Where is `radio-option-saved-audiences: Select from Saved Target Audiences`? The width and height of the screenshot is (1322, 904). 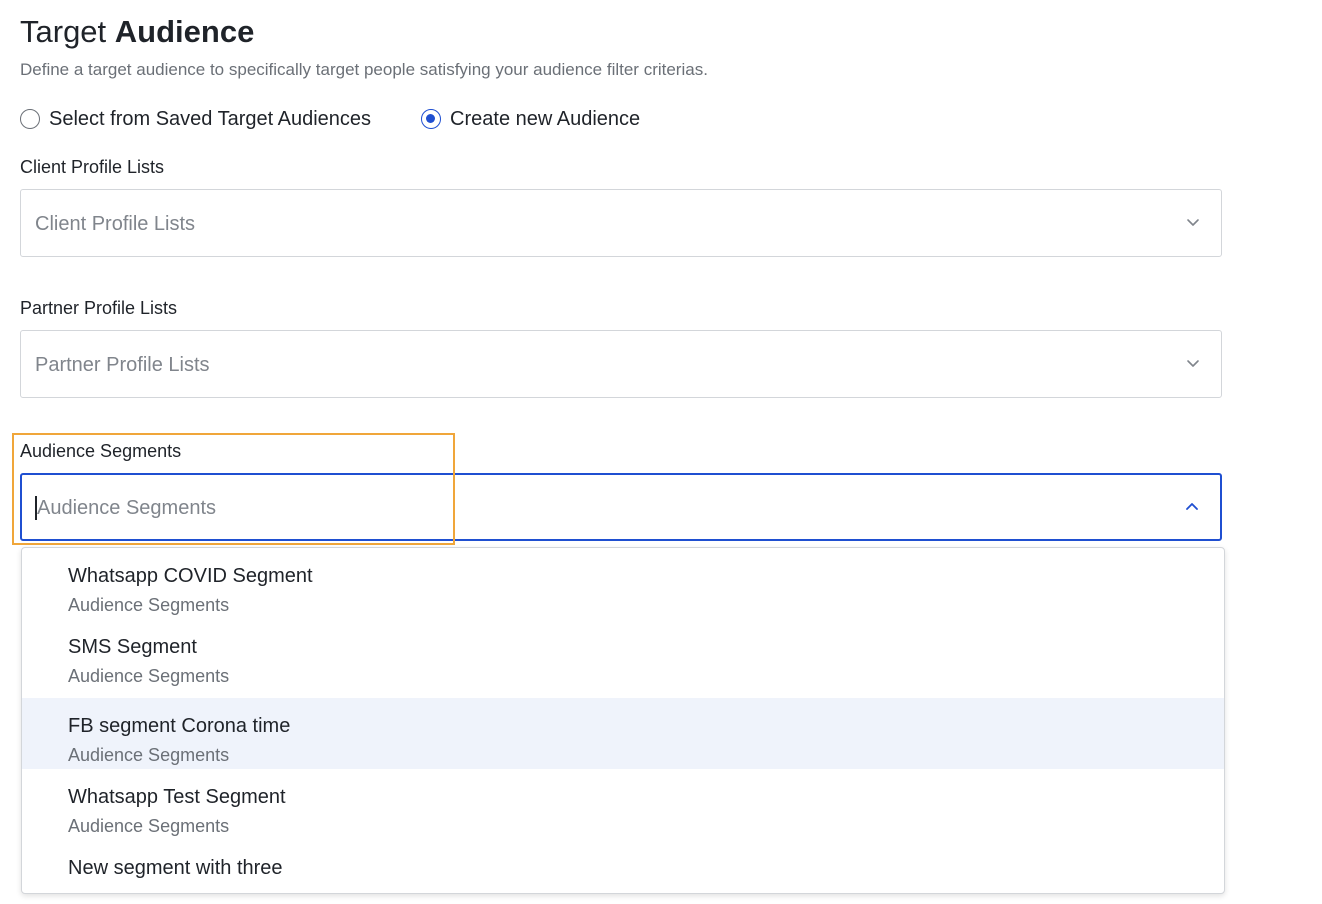
radio-option-saved-audiences: Select from Saved Target Audiences is located at coordinates (195, 119).